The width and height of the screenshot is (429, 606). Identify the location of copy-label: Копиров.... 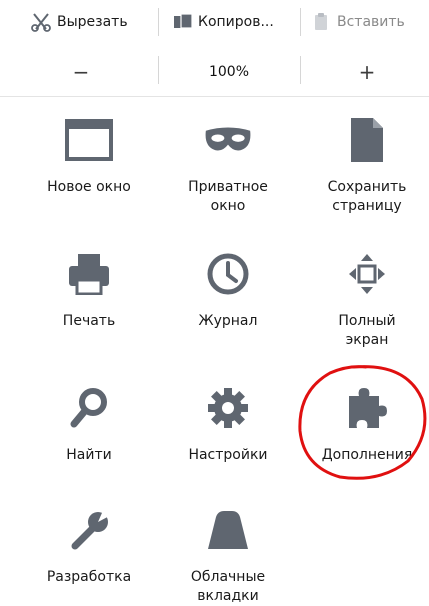
(236, 22).